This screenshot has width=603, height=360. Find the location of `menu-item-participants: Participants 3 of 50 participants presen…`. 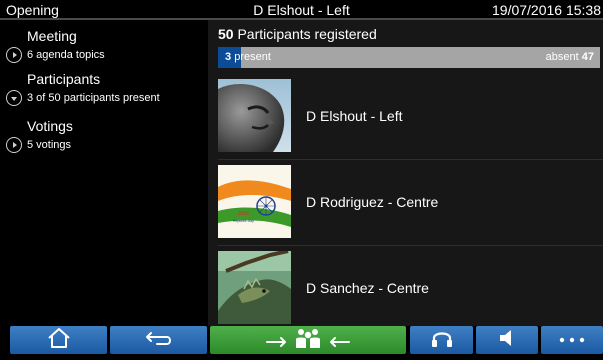

menu-item-participants: Participants 3 of 50 participants presen… is located at coordinates (104, 90).